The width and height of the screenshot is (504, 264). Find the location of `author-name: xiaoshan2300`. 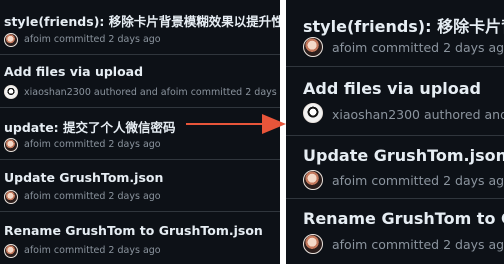

author-name: xiaoshan2300 is located at coordinates (57, 92).